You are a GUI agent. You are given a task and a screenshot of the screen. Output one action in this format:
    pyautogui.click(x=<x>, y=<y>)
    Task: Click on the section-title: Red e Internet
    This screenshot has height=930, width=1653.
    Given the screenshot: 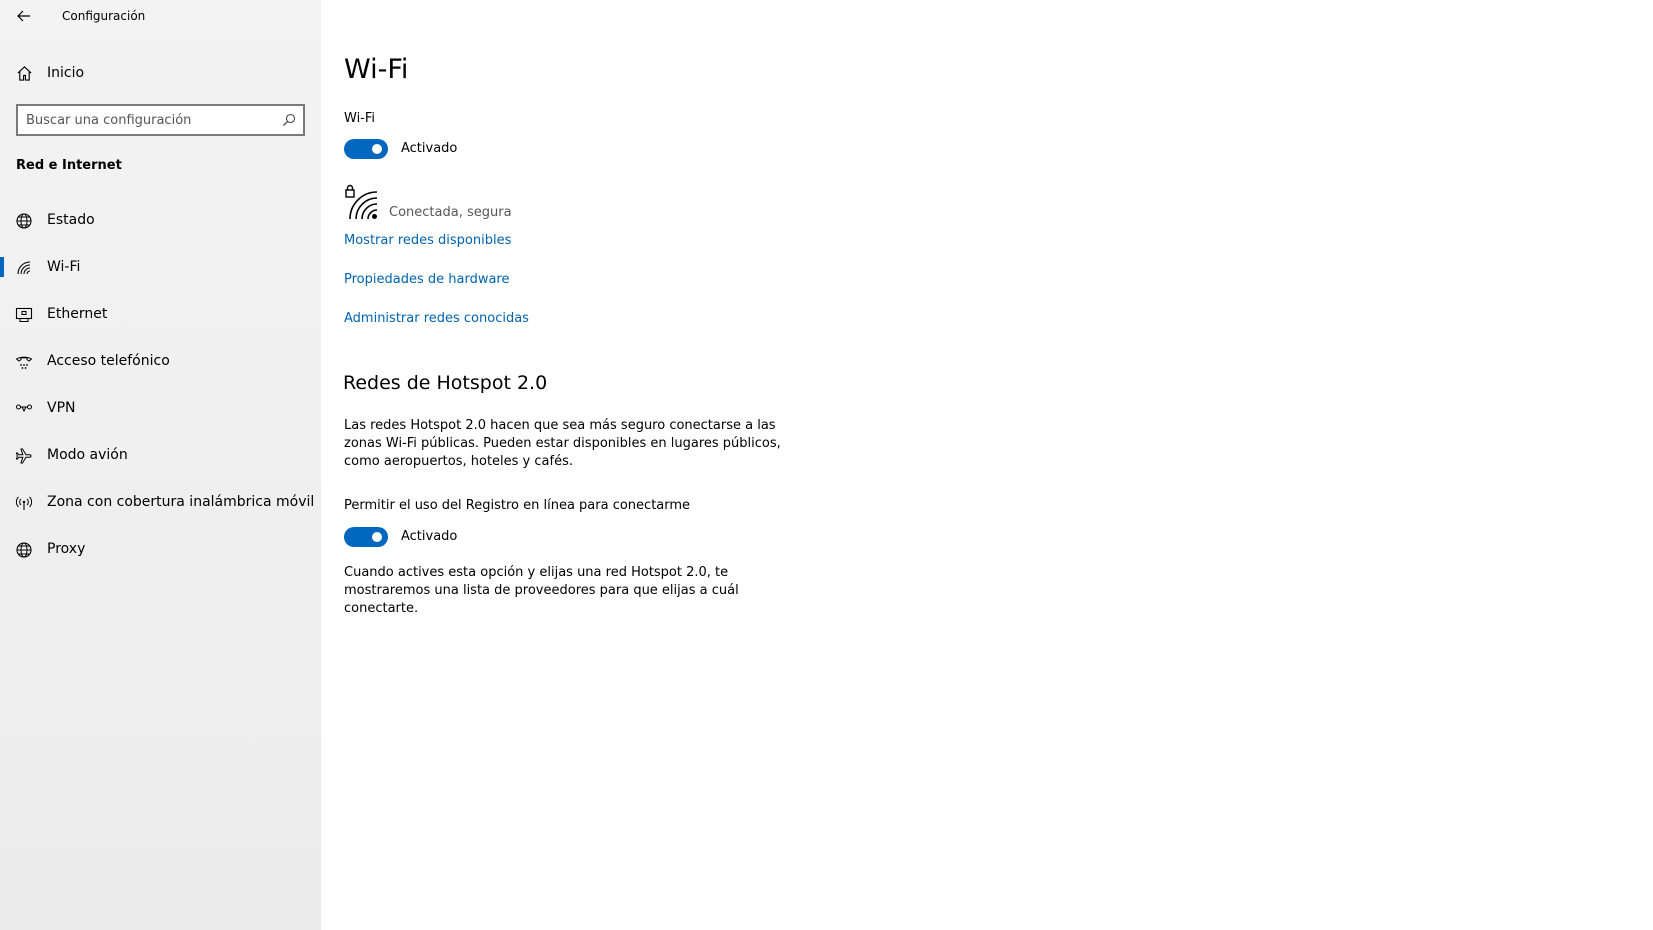 What is the action you would take?
    pyautogui.click(x=69, y=165)
    